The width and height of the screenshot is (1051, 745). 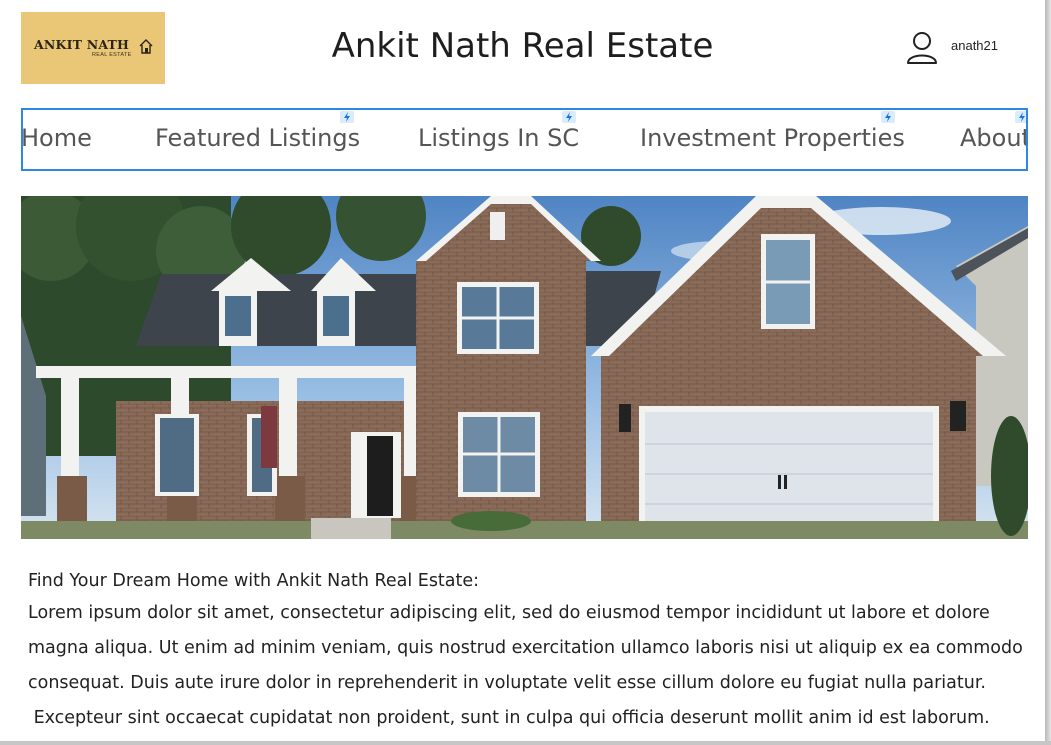 What do you see at coordinates (525, 743) in the screenshot?
I see `window-bottom-shadow` at bounding box center [525, 743].